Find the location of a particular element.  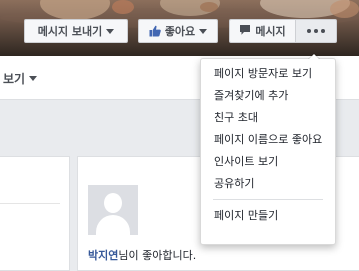

tab-more: 보기 is located at coordinates (20, 78).